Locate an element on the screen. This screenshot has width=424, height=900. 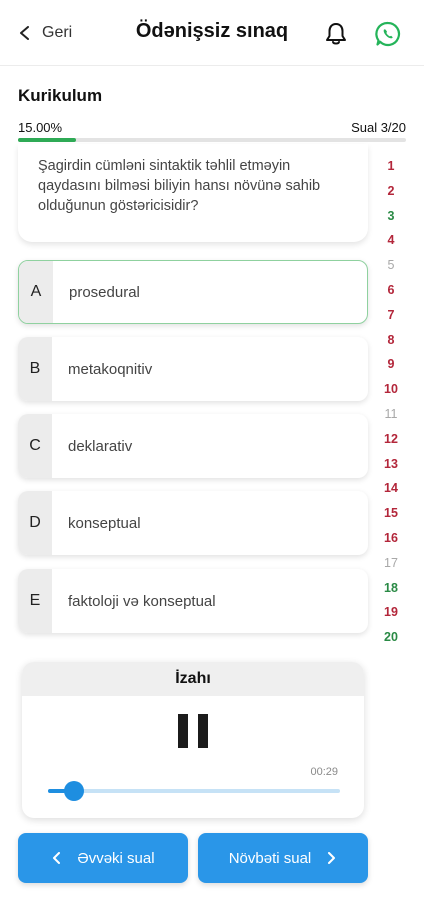
back-label: Geri is located at coordinates (57, 32).